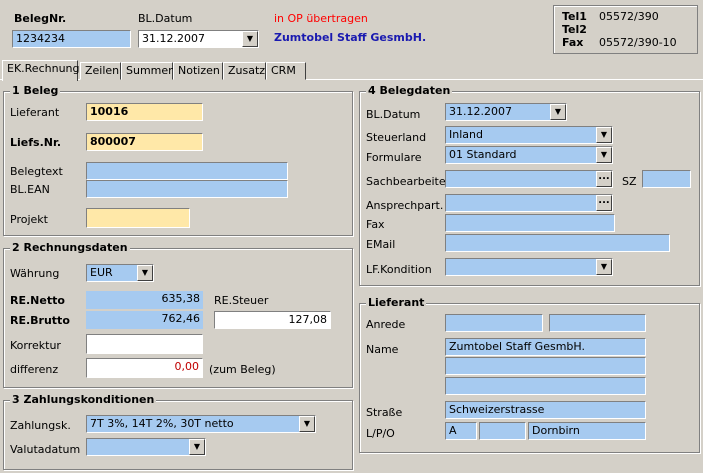 The height and width of the screenshot is (473, 703). Describe the element at coordinates (466, 134) in the screenshot. I see `steuerland-value: Inland` at that location.